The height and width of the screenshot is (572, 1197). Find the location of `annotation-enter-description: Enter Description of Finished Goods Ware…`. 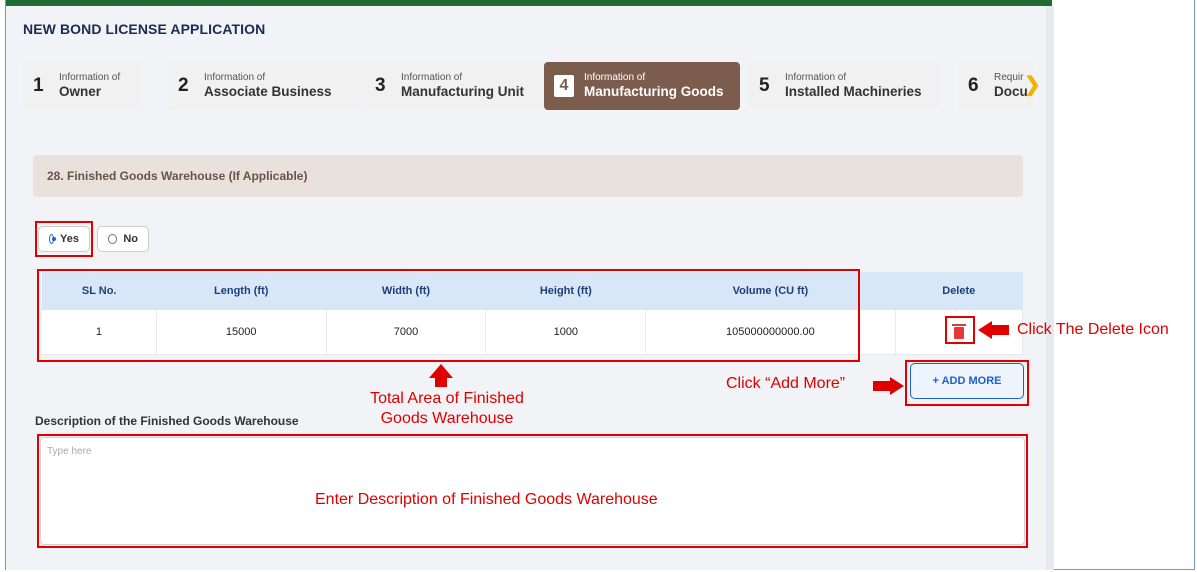

annotation-enter-description: Enter Description of Finished Goods Ware… is located at coordinates (486, 499).